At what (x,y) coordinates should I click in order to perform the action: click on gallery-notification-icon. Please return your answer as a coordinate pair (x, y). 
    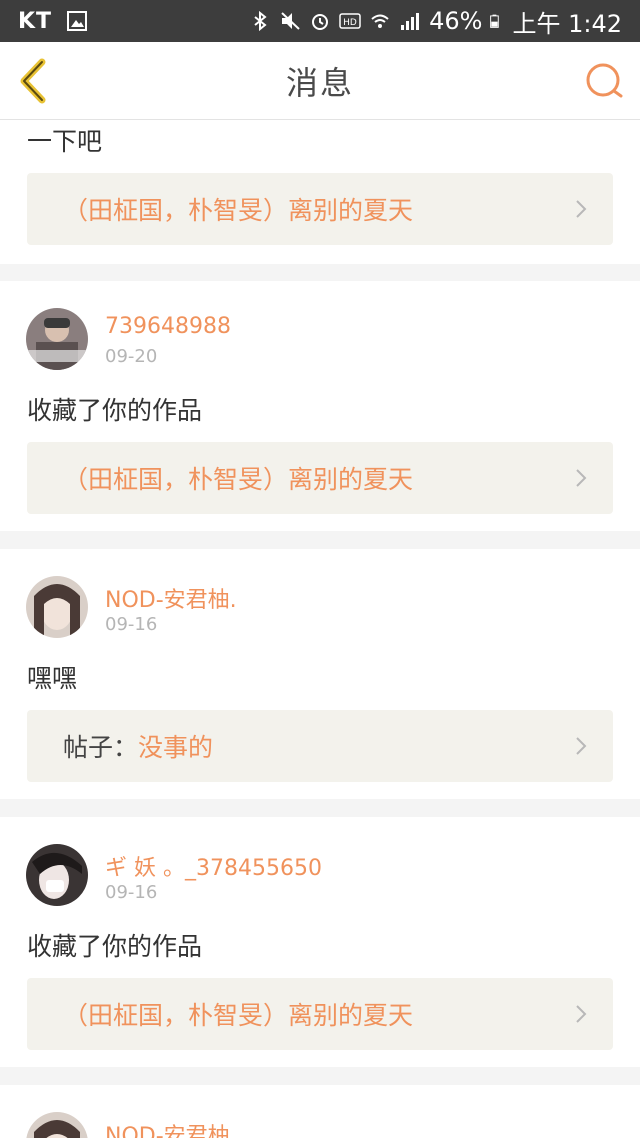
    Looking at the image, I should click on (77, 21).